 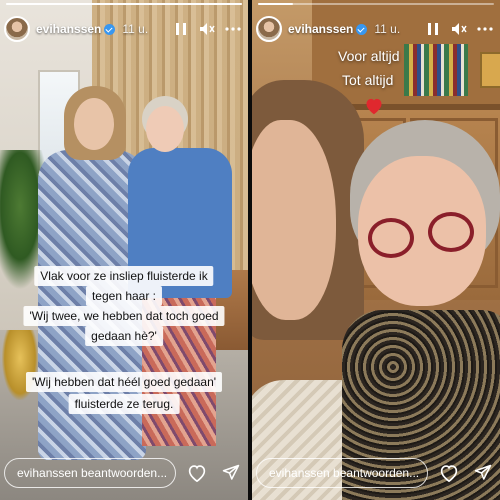 I want to click on overlay-text-line: Tot altijd, so click(x=368, y=80).